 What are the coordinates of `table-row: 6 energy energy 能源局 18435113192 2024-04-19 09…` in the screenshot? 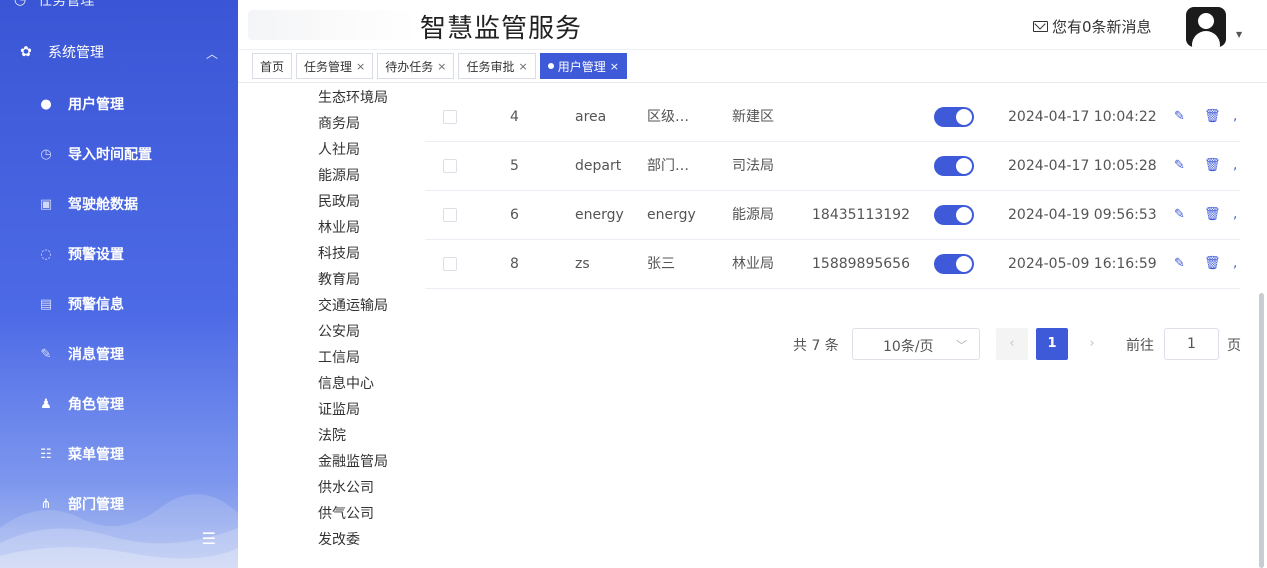 It's located at (832, 215).